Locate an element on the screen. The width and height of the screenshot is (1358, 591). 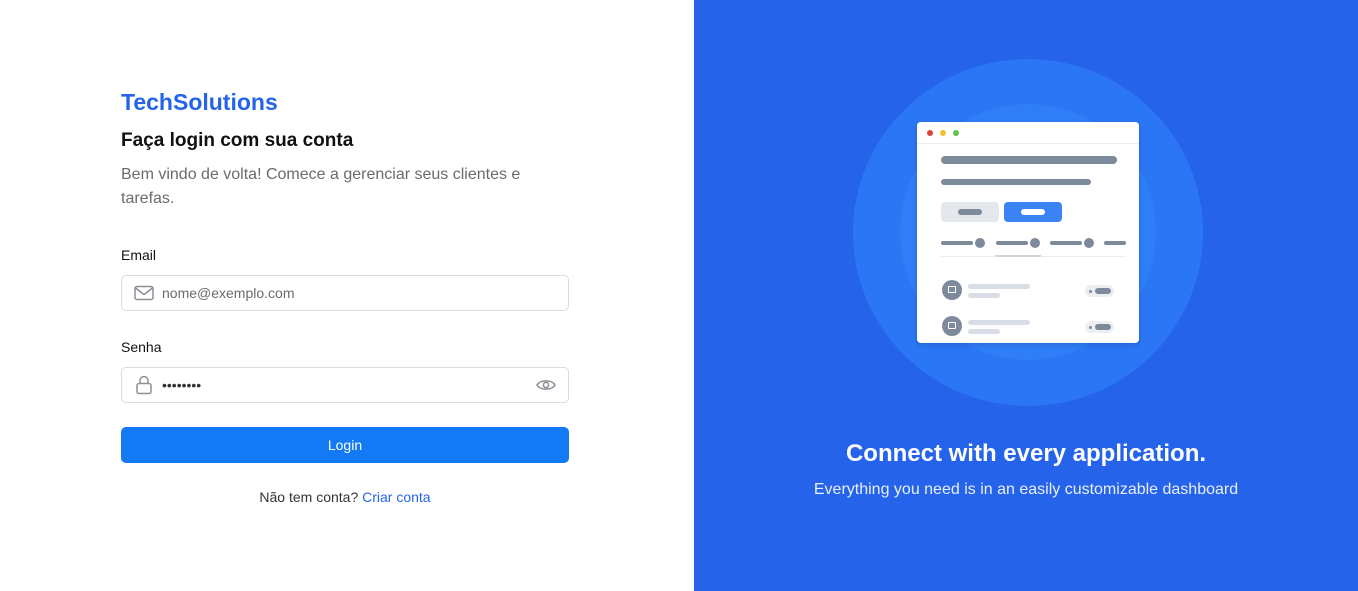
minimize-dot-icon is located at coordinates (943, 133).